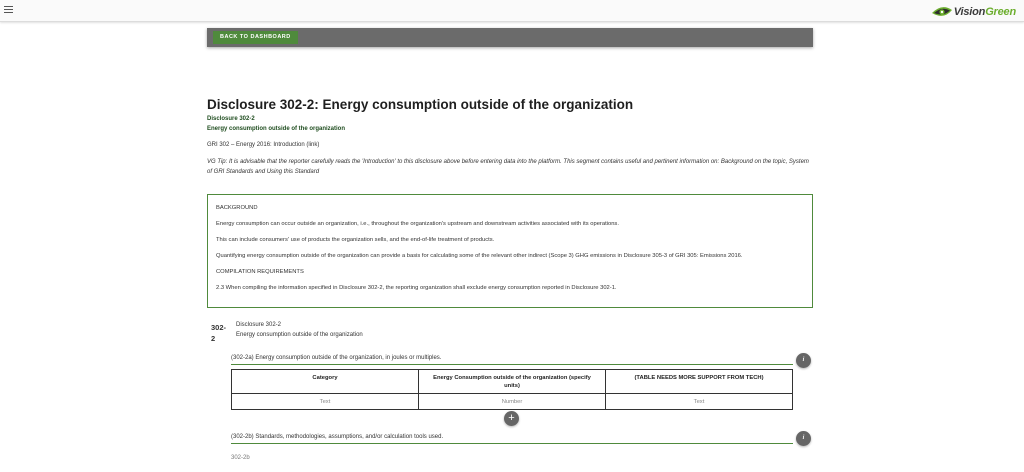  I want to click on back-to-dashboard-button: BACK TO DASHBOARD, so click(255, 37).